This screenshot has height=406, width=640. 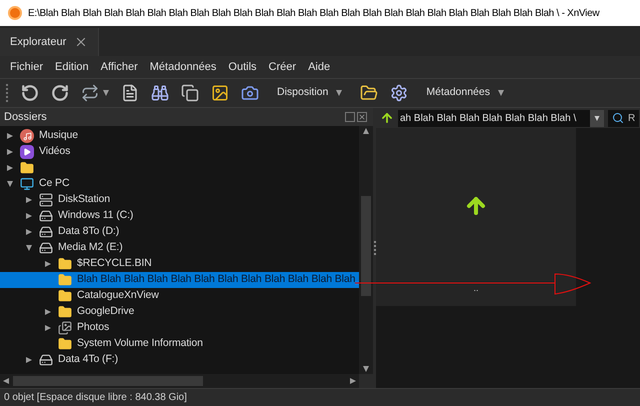 I want to click on tree-item: GoogleDrive, so click(x=179, y=312).